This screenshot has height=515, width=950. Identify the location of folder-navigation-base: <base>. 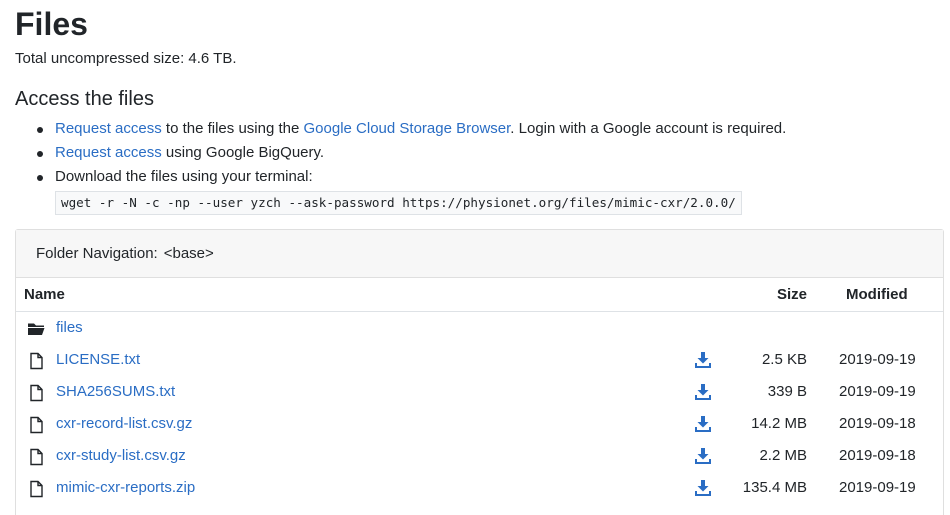
(189, 253).